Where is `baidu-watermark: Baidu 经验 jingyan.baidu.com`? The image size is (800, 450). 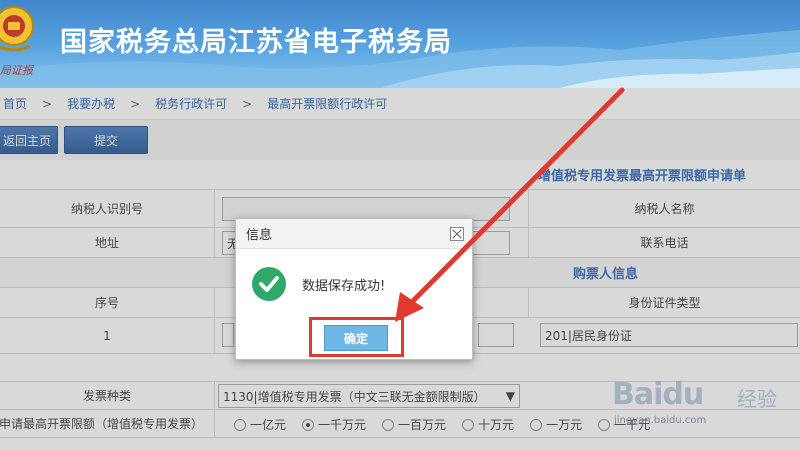 baidu-watermark: Baidu 经验 jingyan.baidu.com is located at coordinates (702, 405).